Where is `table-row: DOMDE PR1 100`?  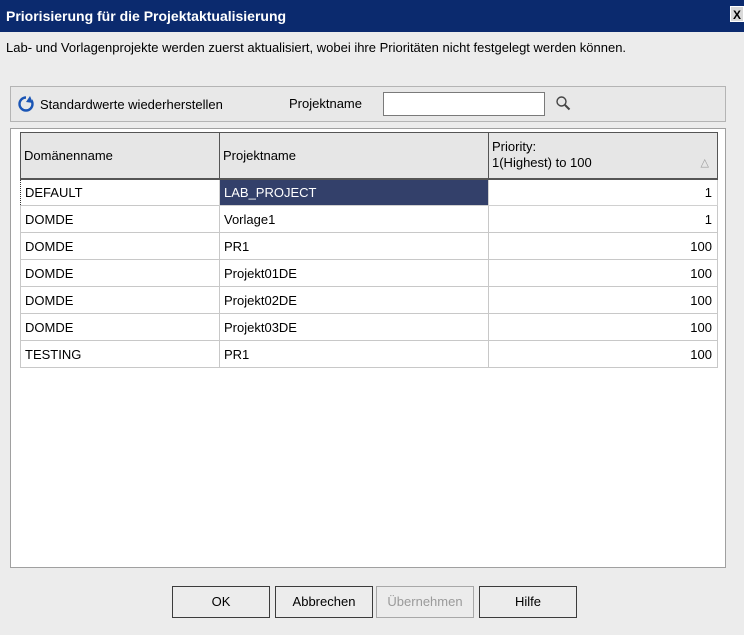
table-row: DOMDE PR1 100 is located at coordinates (369, 246).